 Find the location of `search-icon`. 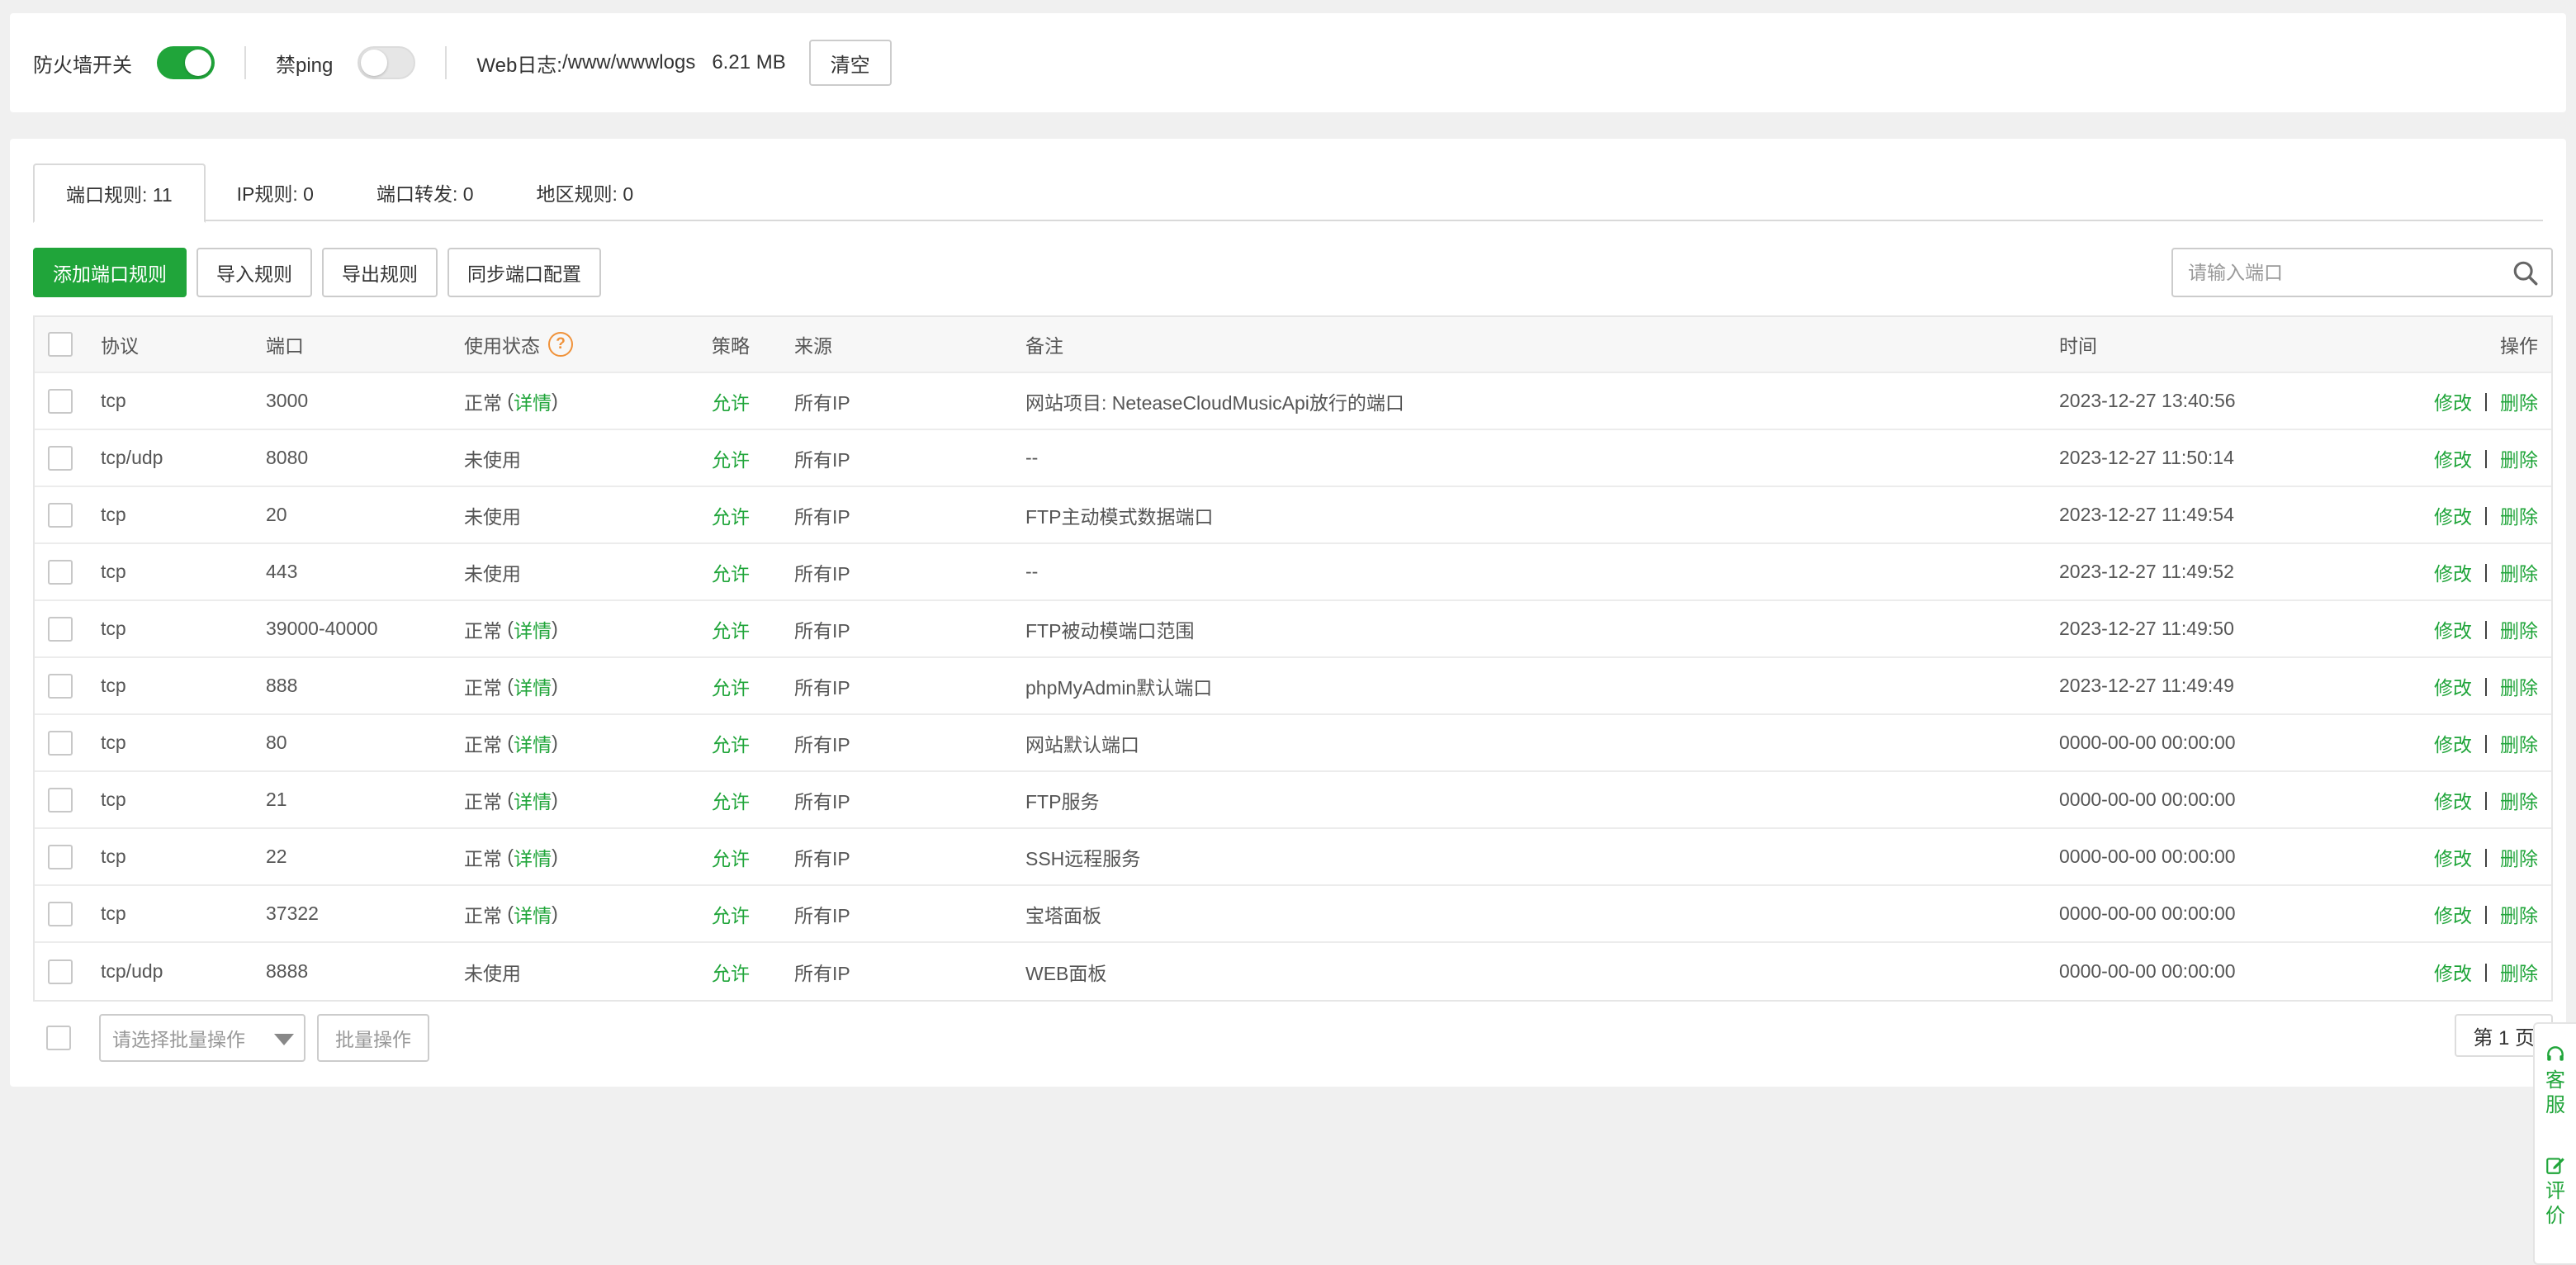

search-icon is located at coordinates (2526, 273).